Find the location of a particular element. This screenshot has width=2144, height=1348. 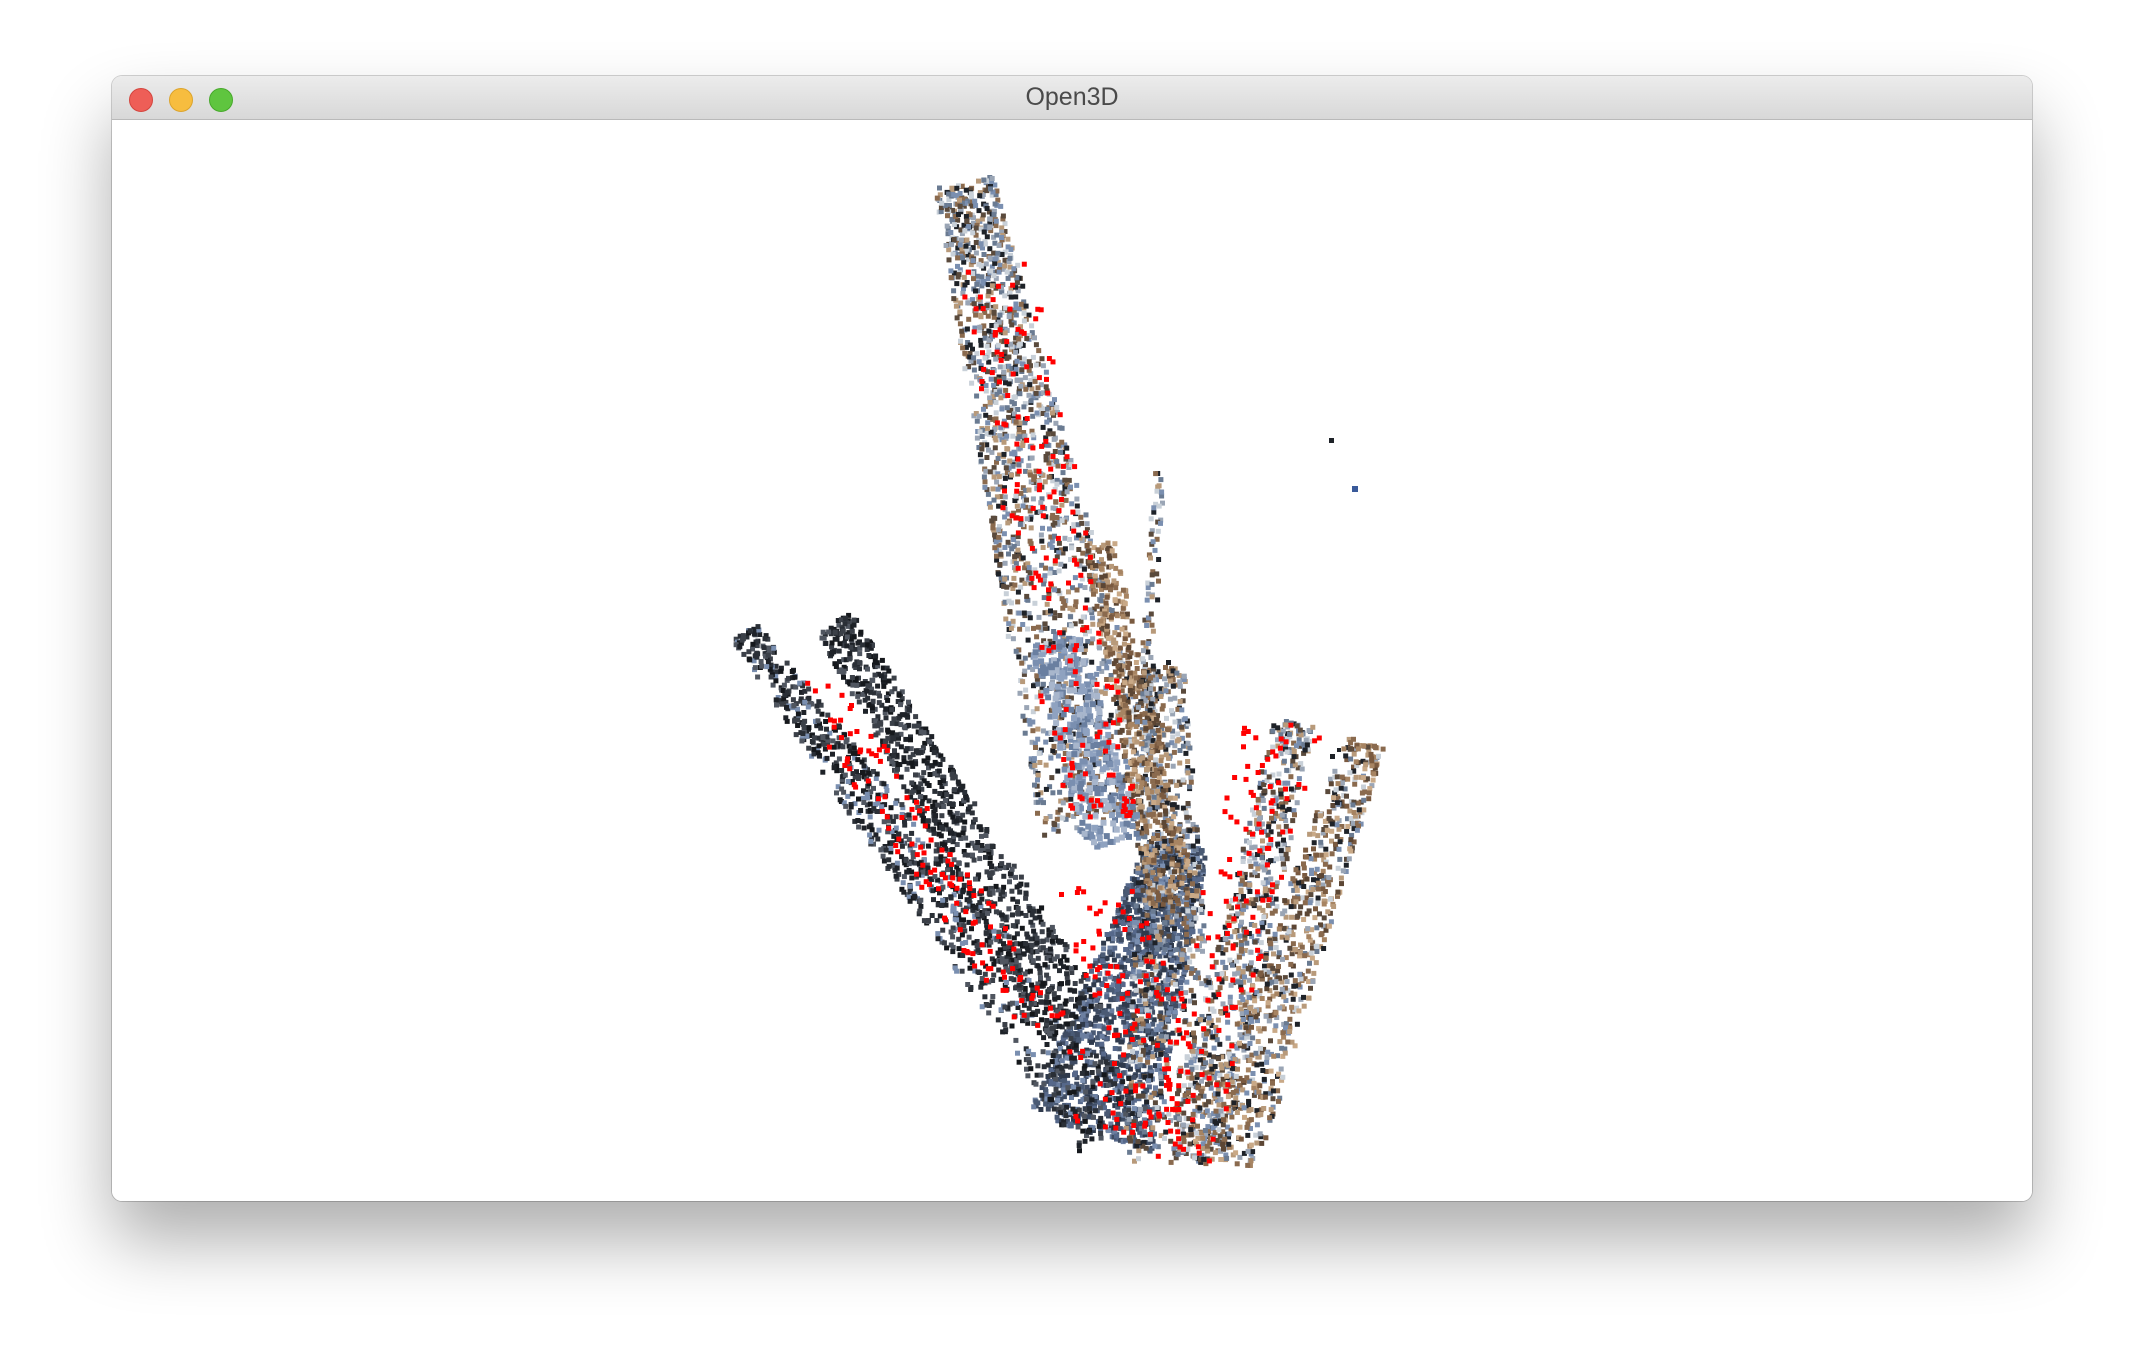

window-title: Open3D is located at coordinates (1072, 97).